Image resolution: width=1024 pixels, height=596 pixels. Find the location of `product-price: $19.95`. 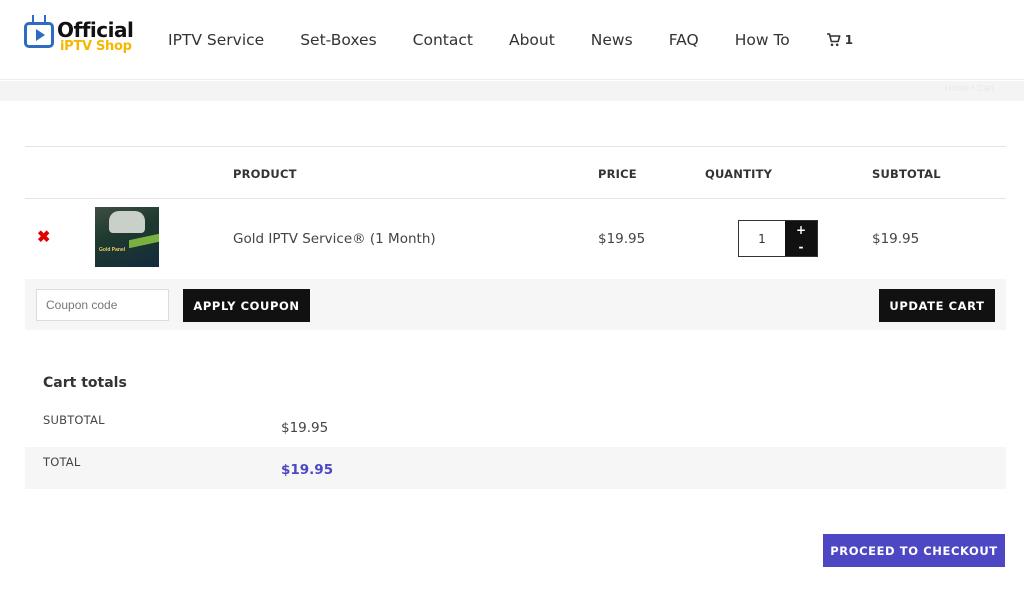

product-price: $19.95 is located at coordinates (622, 239).